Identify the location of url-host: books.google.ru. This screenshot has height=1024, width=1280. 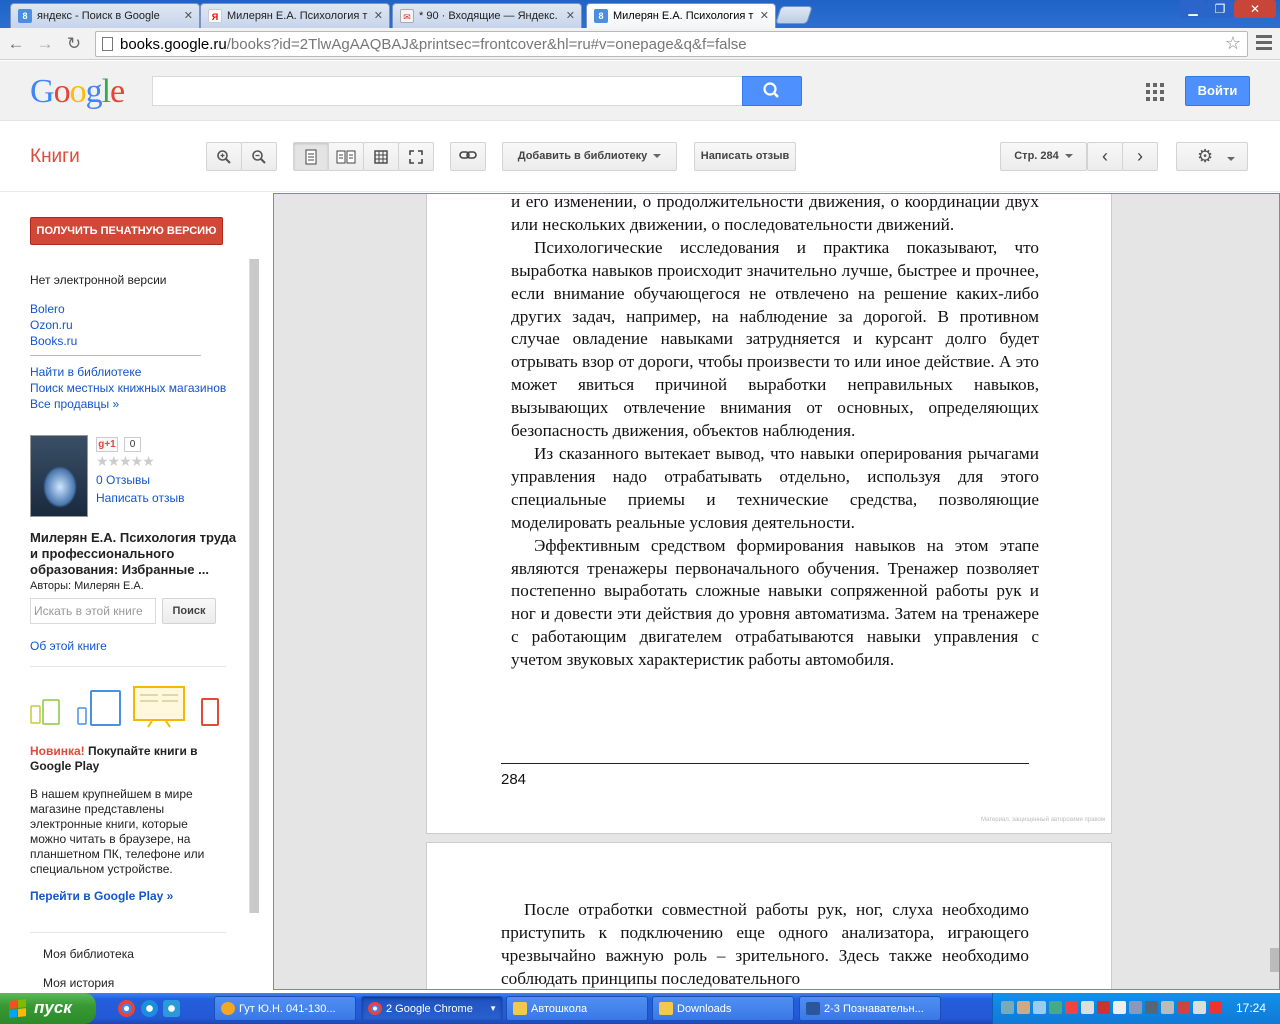
(173, 44).